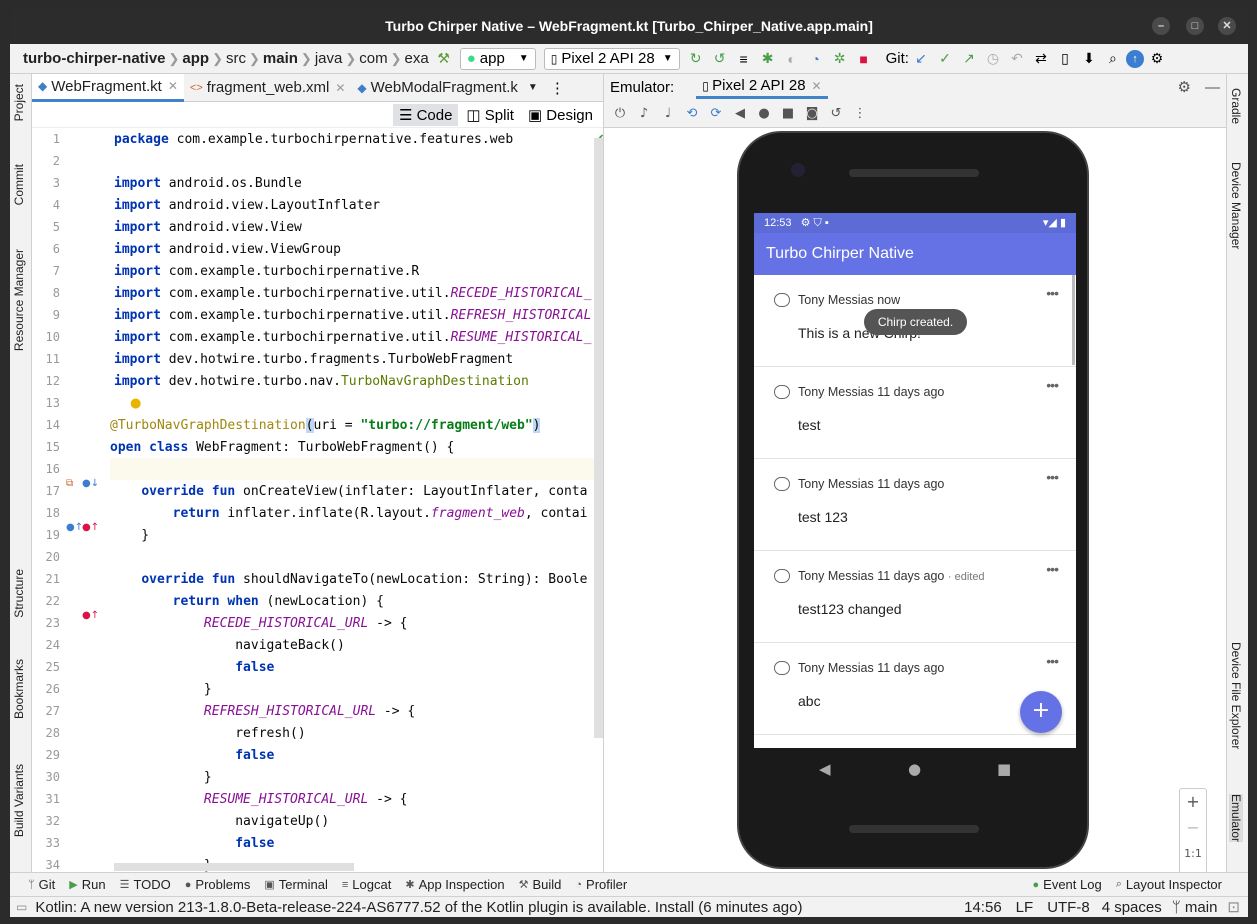 This screenshot has height=924, width=1257. Describe the element at coordinates (19, 184) in the screenshot. I see `tab-commit: Commit` at that location.